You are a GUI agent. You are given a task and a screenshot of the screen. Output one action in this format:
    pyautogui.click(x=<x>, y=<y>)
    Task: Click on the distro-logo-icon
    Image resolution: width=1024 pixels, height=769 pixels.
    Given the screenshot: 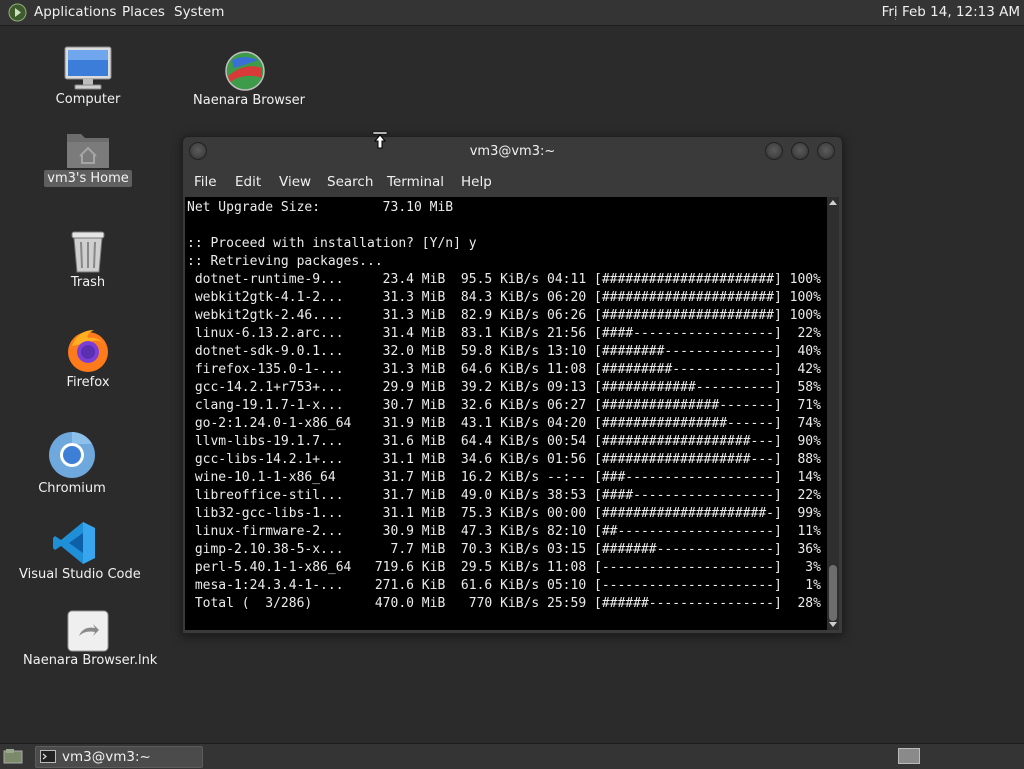 What is the action you would take?
    pyautogui.click(x=17, y=12)
    